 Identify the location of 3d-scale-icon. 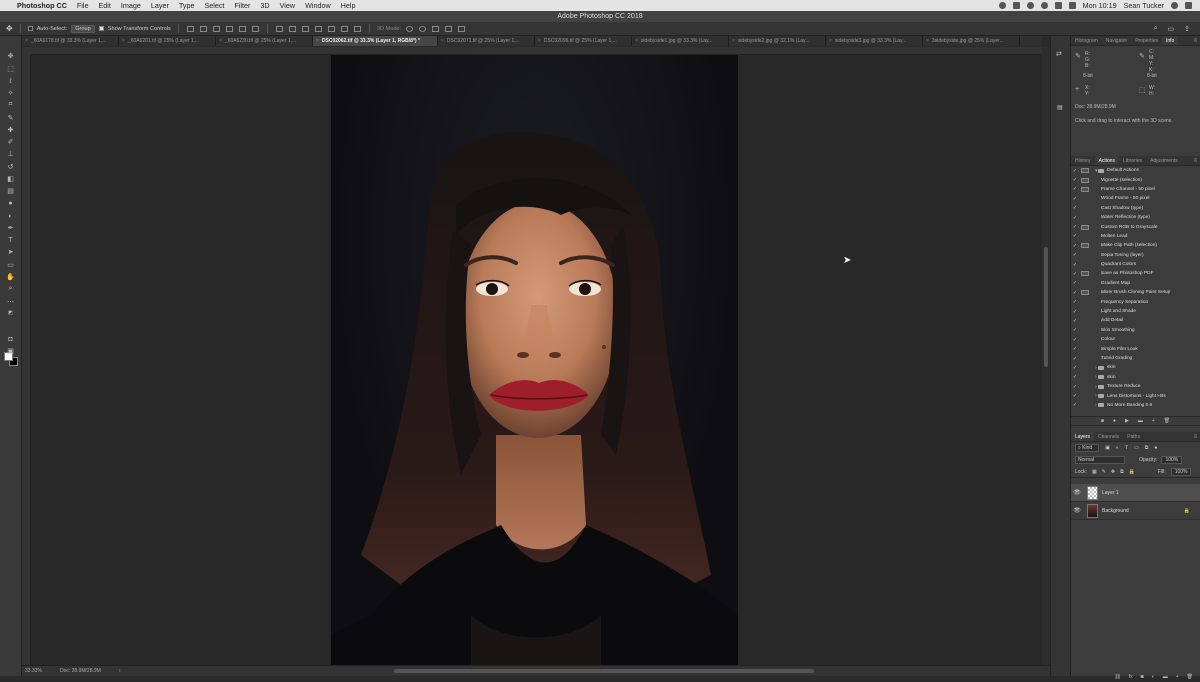
(462, 28).